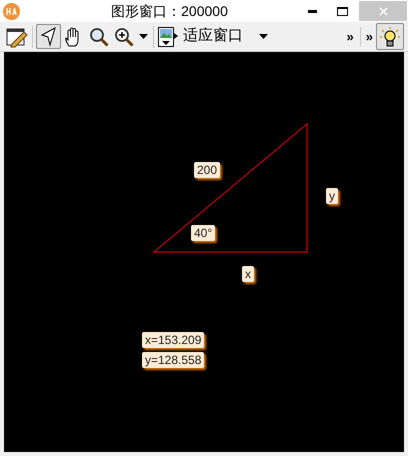  Describe the element at coordinates (17, 37) in the screenshot. I see `pencil-board-icon` at that location.